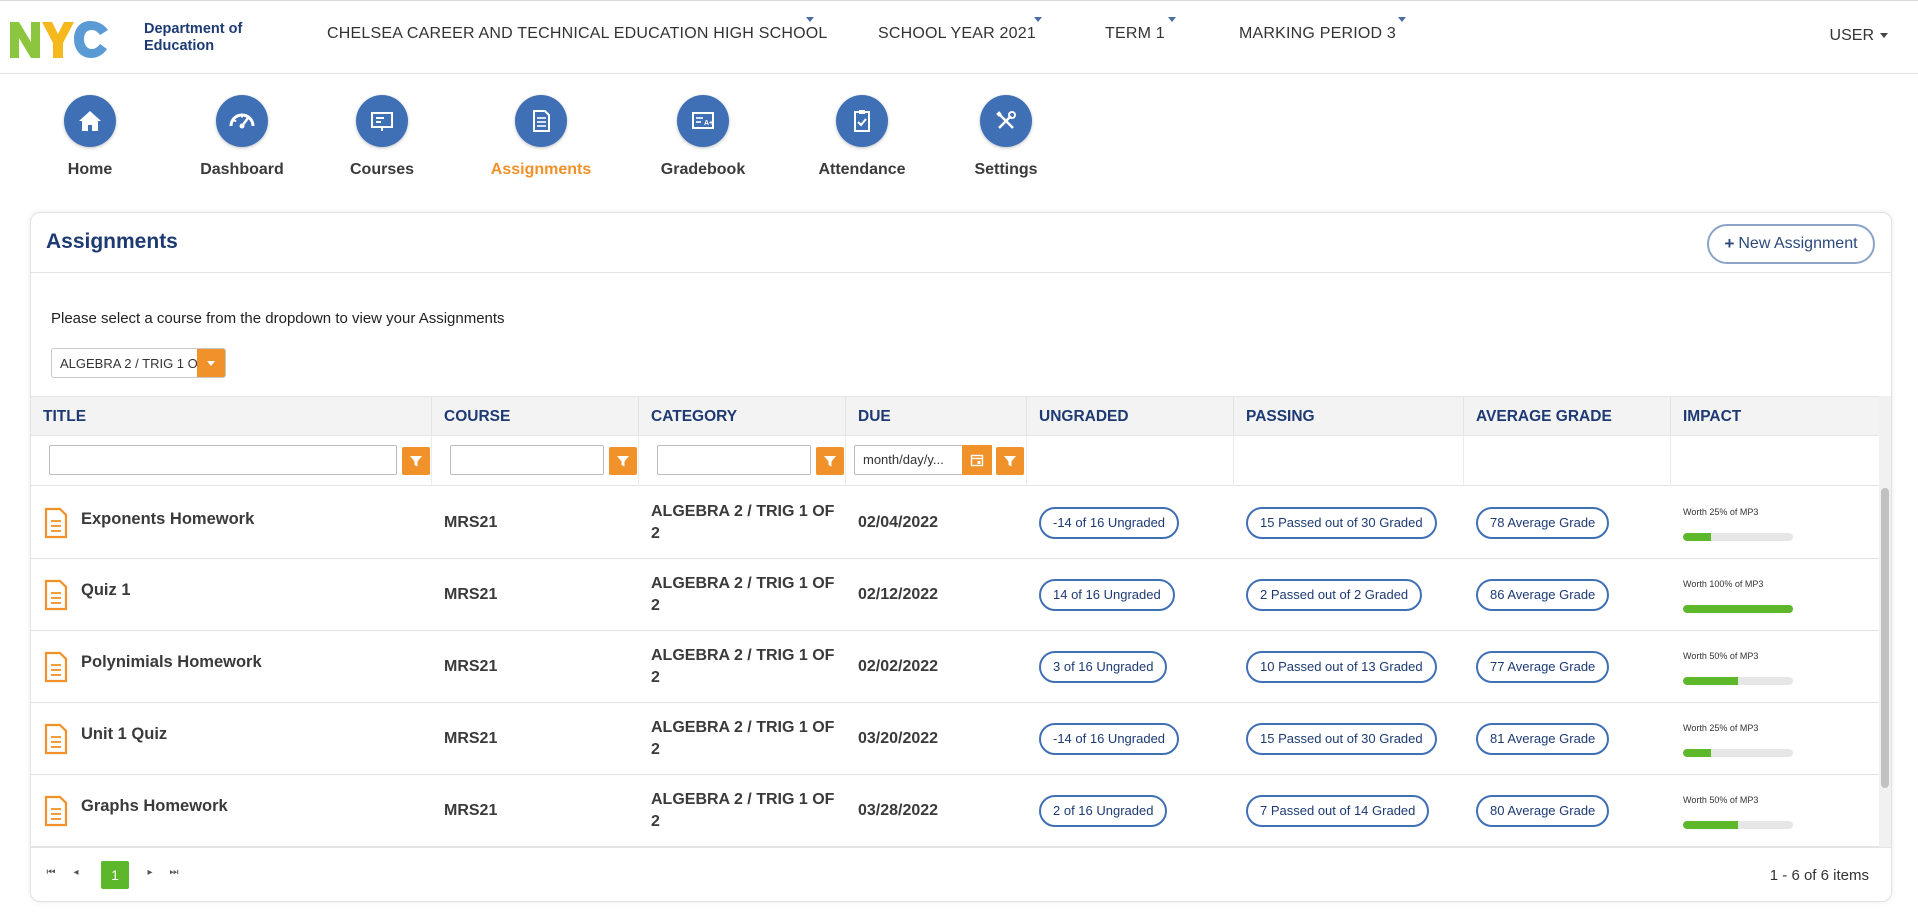  Describe the element at coordinates (810, 19) in the screenshot. I see `school-caret-icon` at that location.